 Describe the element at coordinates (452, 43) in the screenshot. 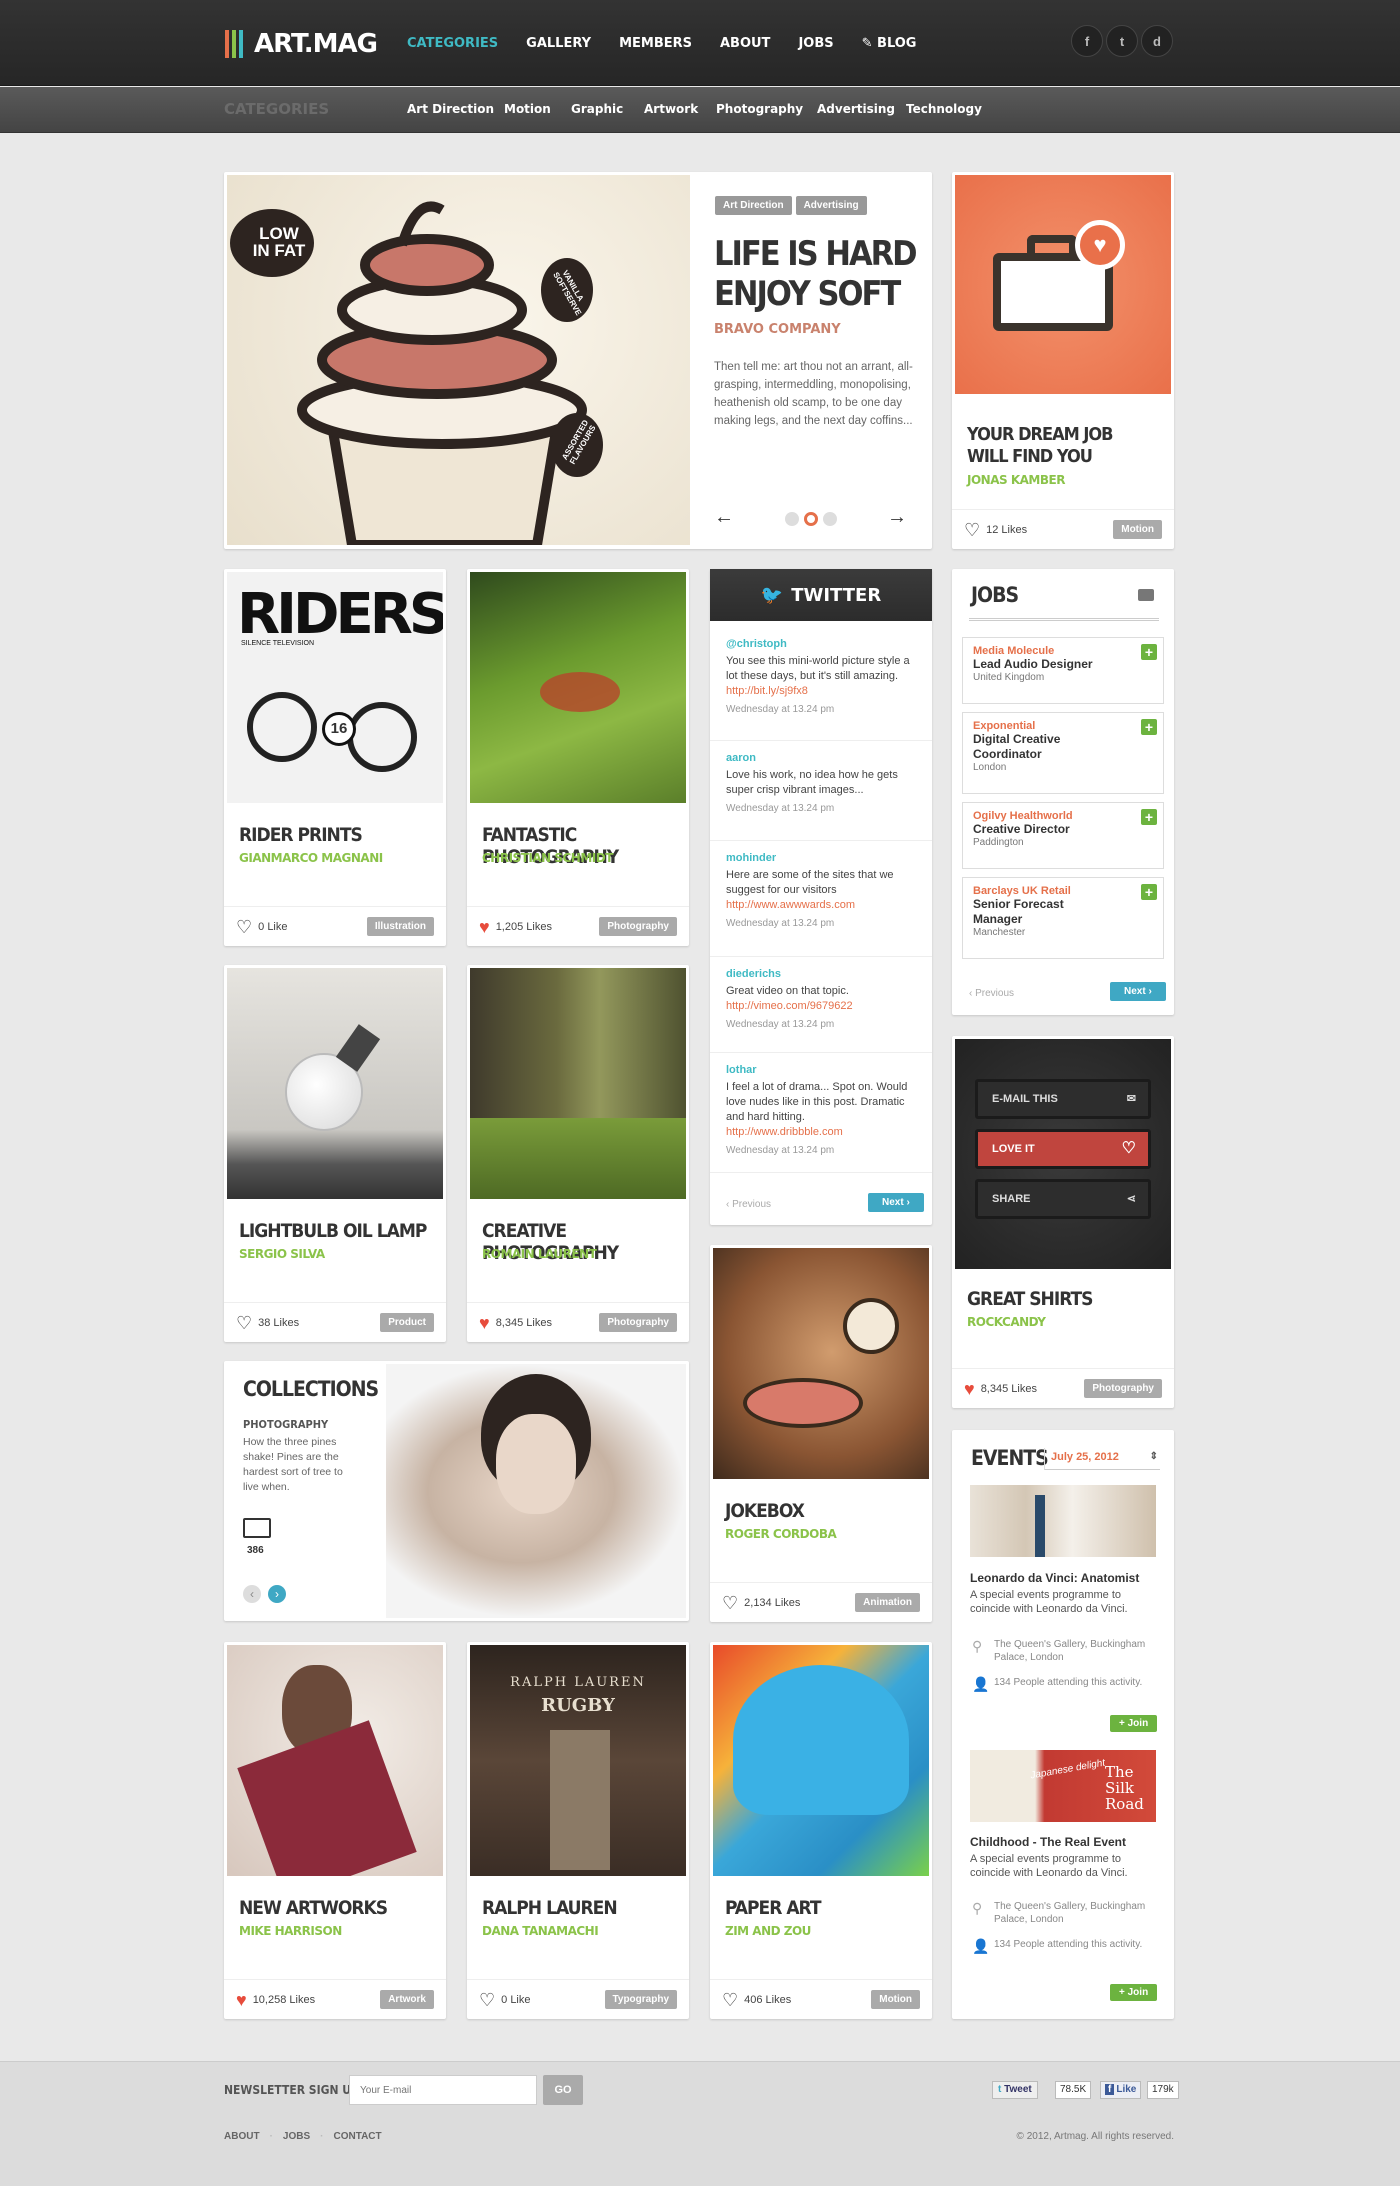

I see `nav-categories: CATEGORIES` at that location.